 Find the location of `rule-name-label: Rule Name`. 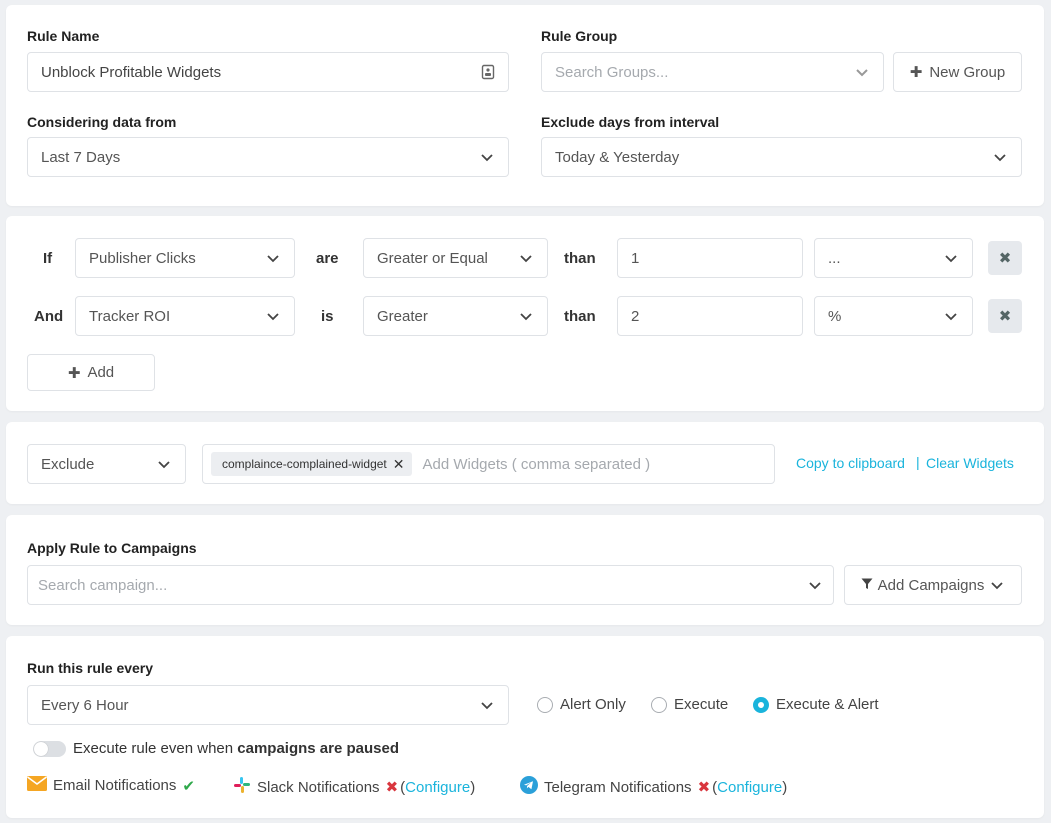

rule-name-label: Rule Name is located at coordinates (63, 36).